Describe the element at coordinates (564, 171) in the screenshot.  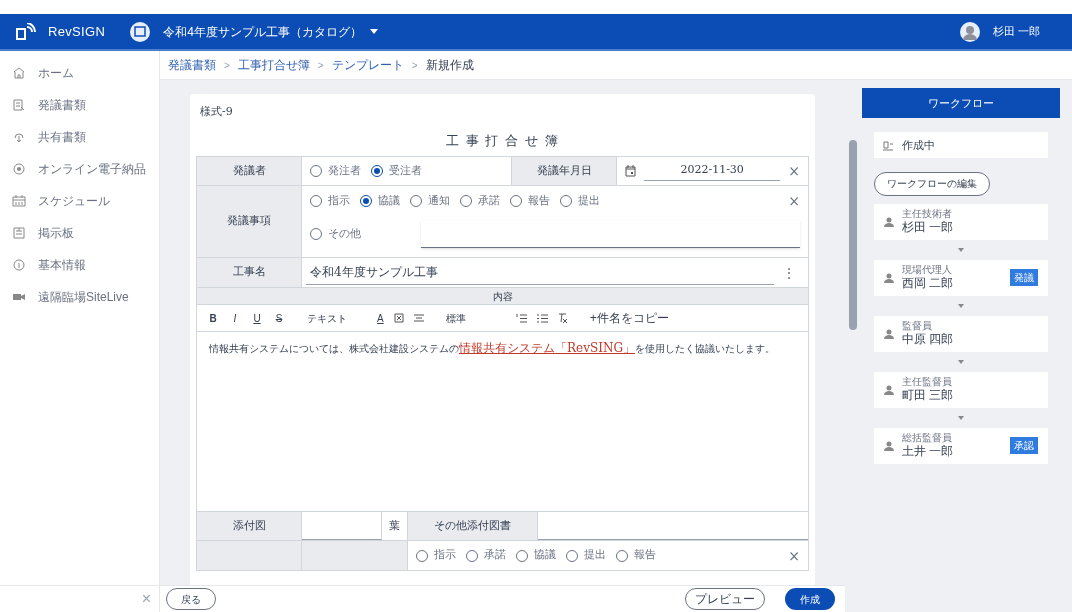
I see `table-header-cell: 発議年月日` at that location.